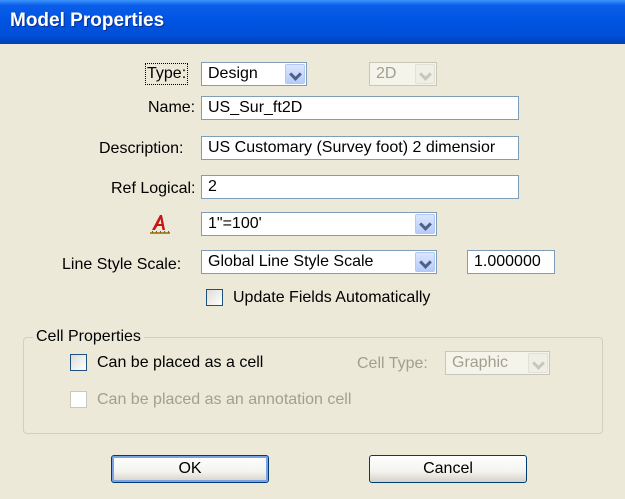 This screenshot has height=499, width=625. Describe the element at coordinates (233, 73) in the screenshot. I see `type-value: Design` at that location.